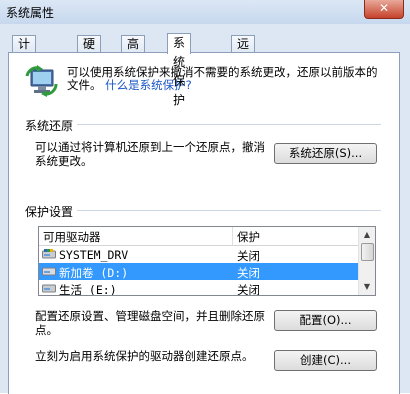 The width and height of the screenshot is (410, 394). Describe the element at coordinates (41, 81) in the screenshot. I see `system-protection-icon` at that location.